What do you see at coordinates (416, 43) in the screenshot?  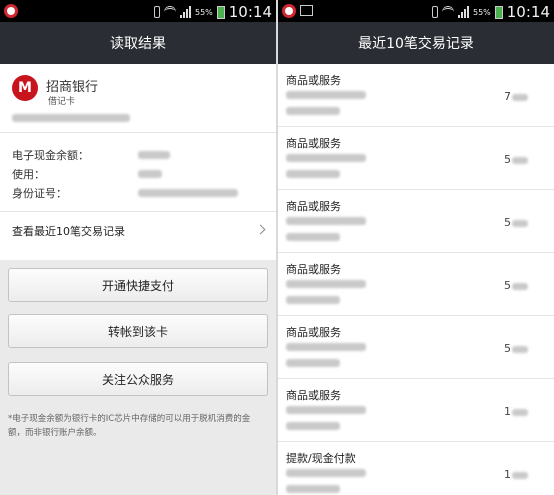 I see `page-title: 最近10笔交易记录` at bounding box center [416, 43].